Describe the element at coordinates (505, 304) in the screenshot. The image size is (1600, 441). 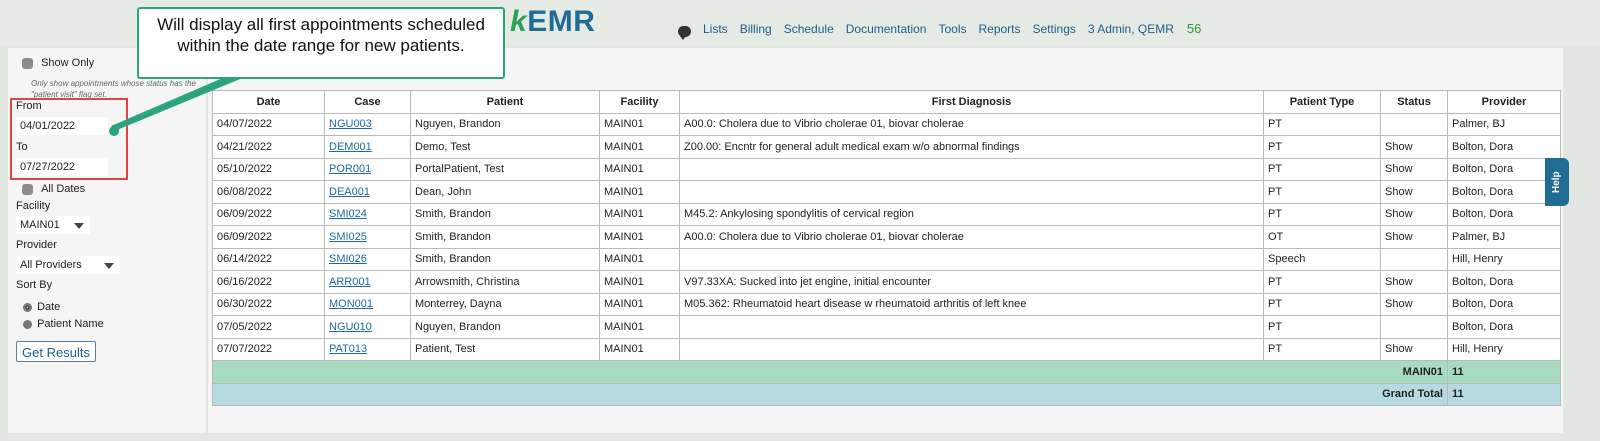
I see `cell-patient: Monterrey, Dayna` at that location.